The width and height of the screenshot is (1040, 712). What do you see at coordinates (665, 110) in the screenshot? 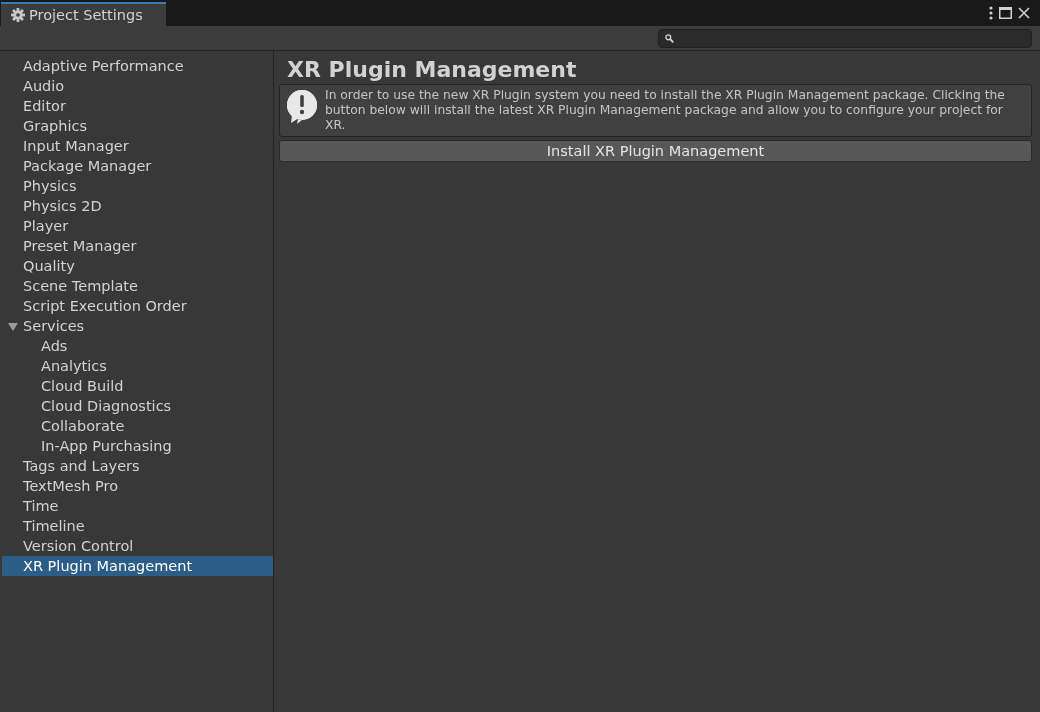
I see `help-text: In order to use the new XR Plugin system you need to install the XR Plugin Management package. Clicking the button below will install the latest XR Plugin Management package and allow you to configure your project for XR.` at bounding box center [665, 110].